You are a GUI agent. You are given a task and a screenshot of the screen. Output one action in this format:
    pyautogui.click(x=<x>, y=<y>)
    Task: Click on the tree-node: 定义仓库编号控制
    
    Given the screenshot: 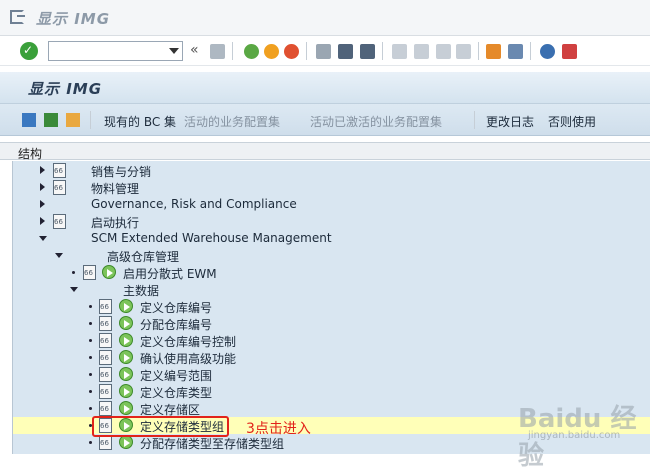 What is the action you would take?
    pyautogui.click(x=331, y=340)
    